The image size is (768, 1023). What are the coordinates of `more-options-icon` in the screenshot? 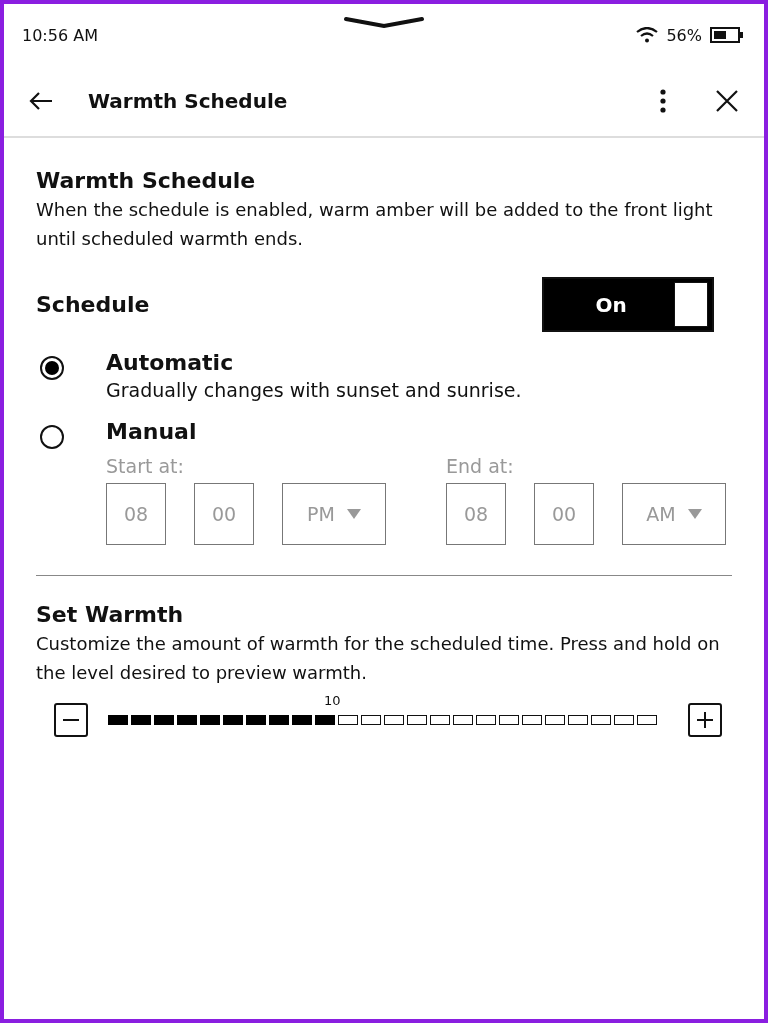 It's located at (663, 101).